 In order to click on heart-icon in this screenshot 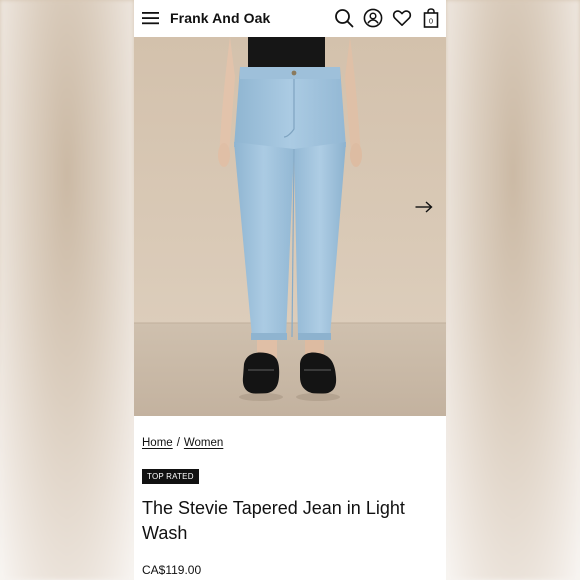, I will do `click(402, 18)`.